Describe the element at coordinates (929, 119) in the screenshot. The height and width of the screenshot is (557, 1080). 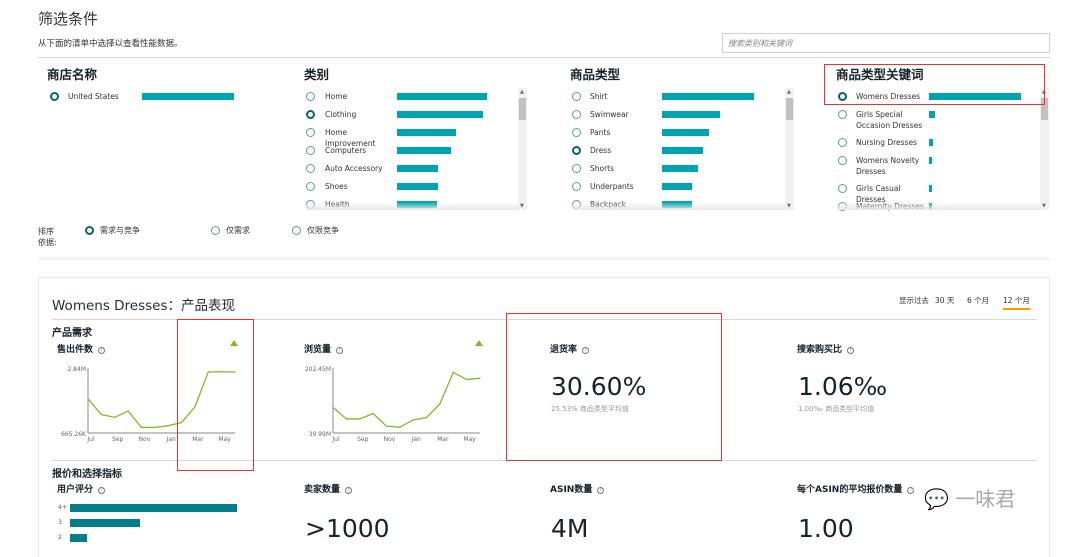
I see `filter-option: Girls Special Occasion Dresses` at that location.